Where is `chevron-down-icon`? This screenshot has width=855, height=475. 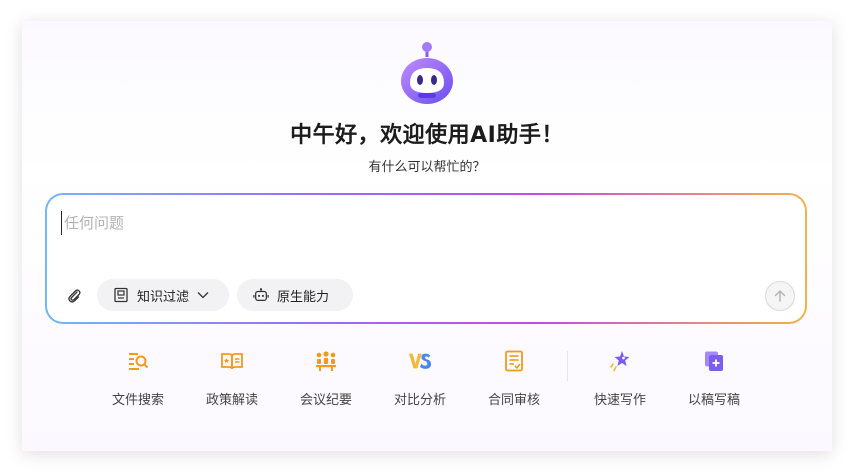
chevron-down-icon is located at coordinates (203, 295).